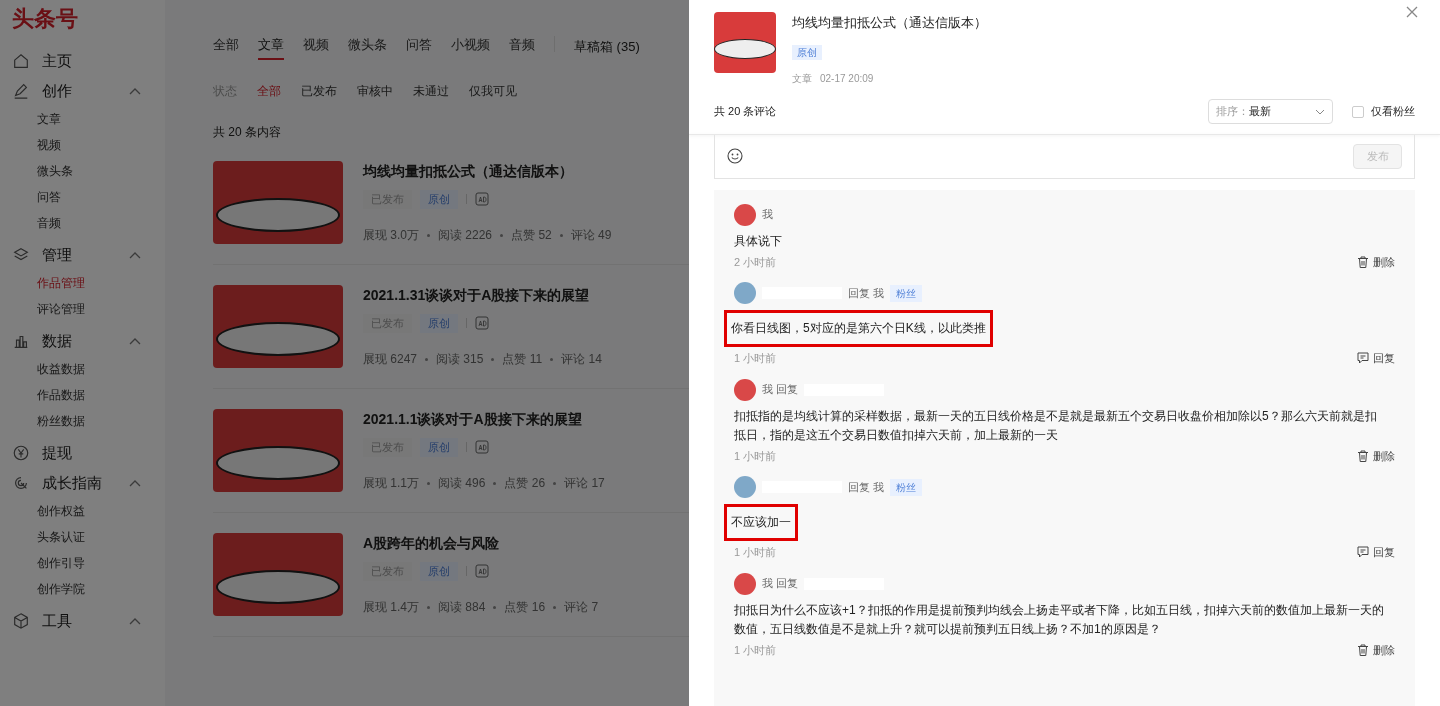 The width and height of the screenshot is (1440, 706). Describe the element at coordinates (522, 47) in the screenshot. I see `content-tab: 音频` at that location.